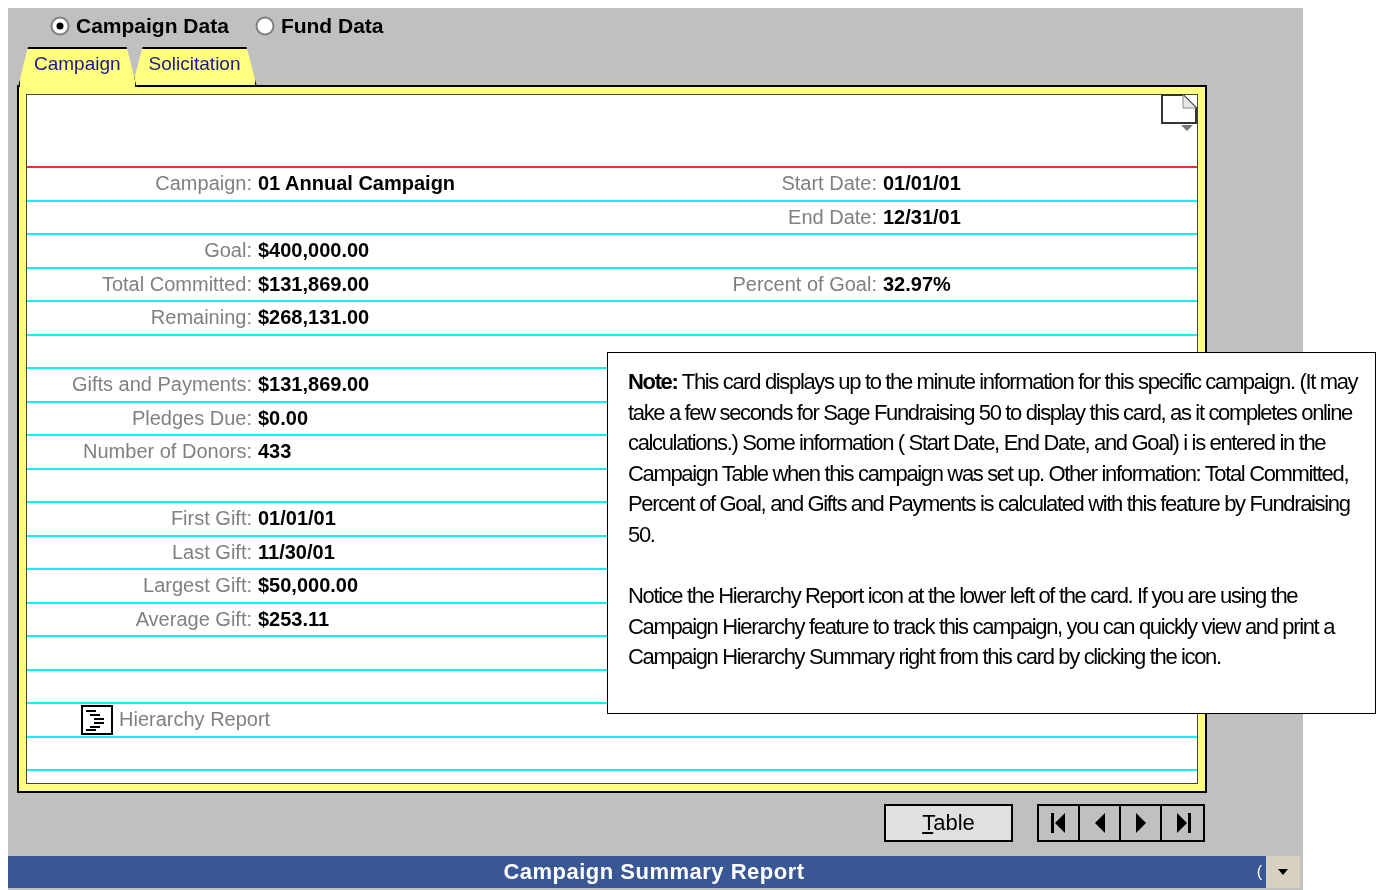 The width and height of the screenshot is (1376, 890). I want to click on field-label: Pledges Due:, so click(191, 418).